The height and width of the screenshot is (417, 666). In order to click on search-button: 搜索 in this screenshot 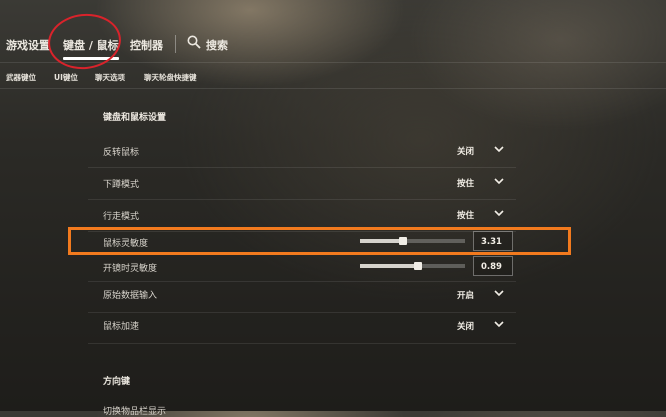, I will do `click(217, 45)`.